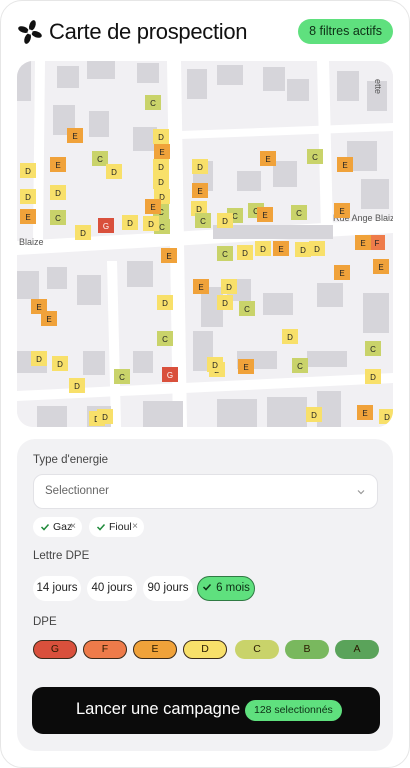 This screenshot has height=768, width=410. What do you see at coordinates (226, 588) in the screenshot?
I see `period-option-6-mois: 6 mois` at bounding box center [226, 588].